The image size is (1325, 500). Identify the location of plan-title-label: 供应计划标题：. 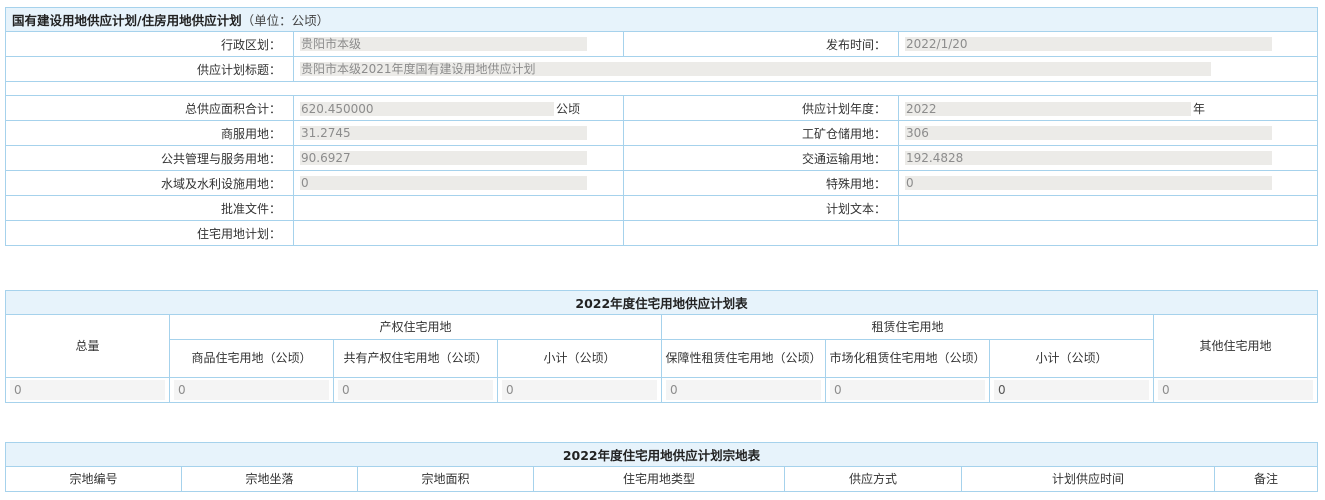
(149, 69).